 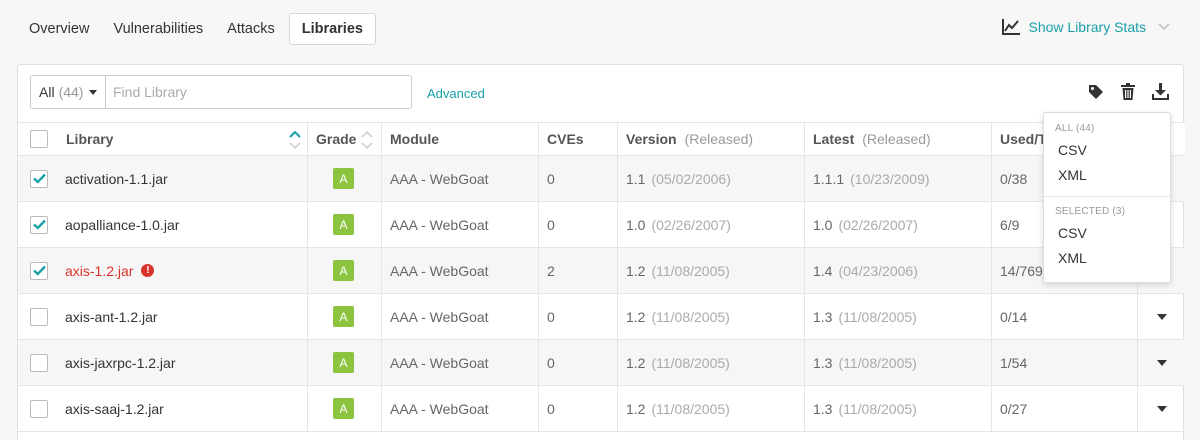 What do you see at coordinates (1010, 27) in the screenshot?
I see `line-chart-icon` at bounding box center [1010, 27].